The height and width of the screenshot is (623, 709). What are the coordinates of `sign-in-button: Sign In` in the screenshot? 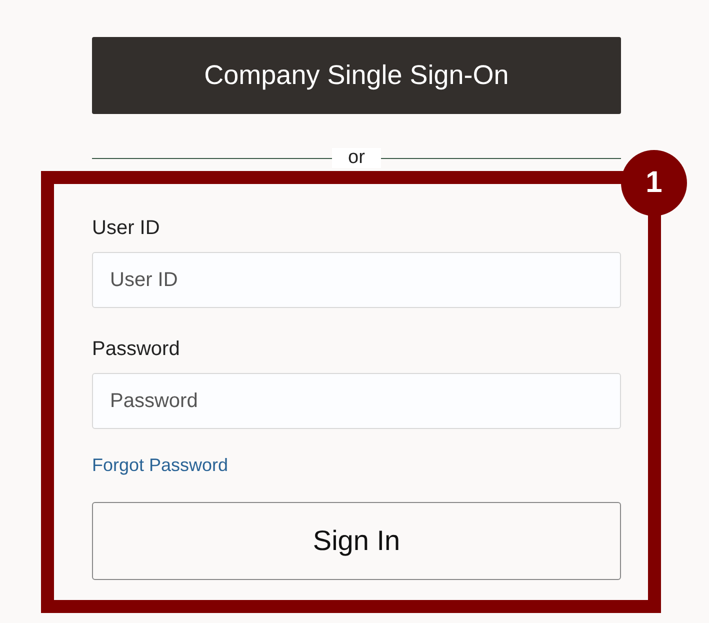 It's located at (356, 541).